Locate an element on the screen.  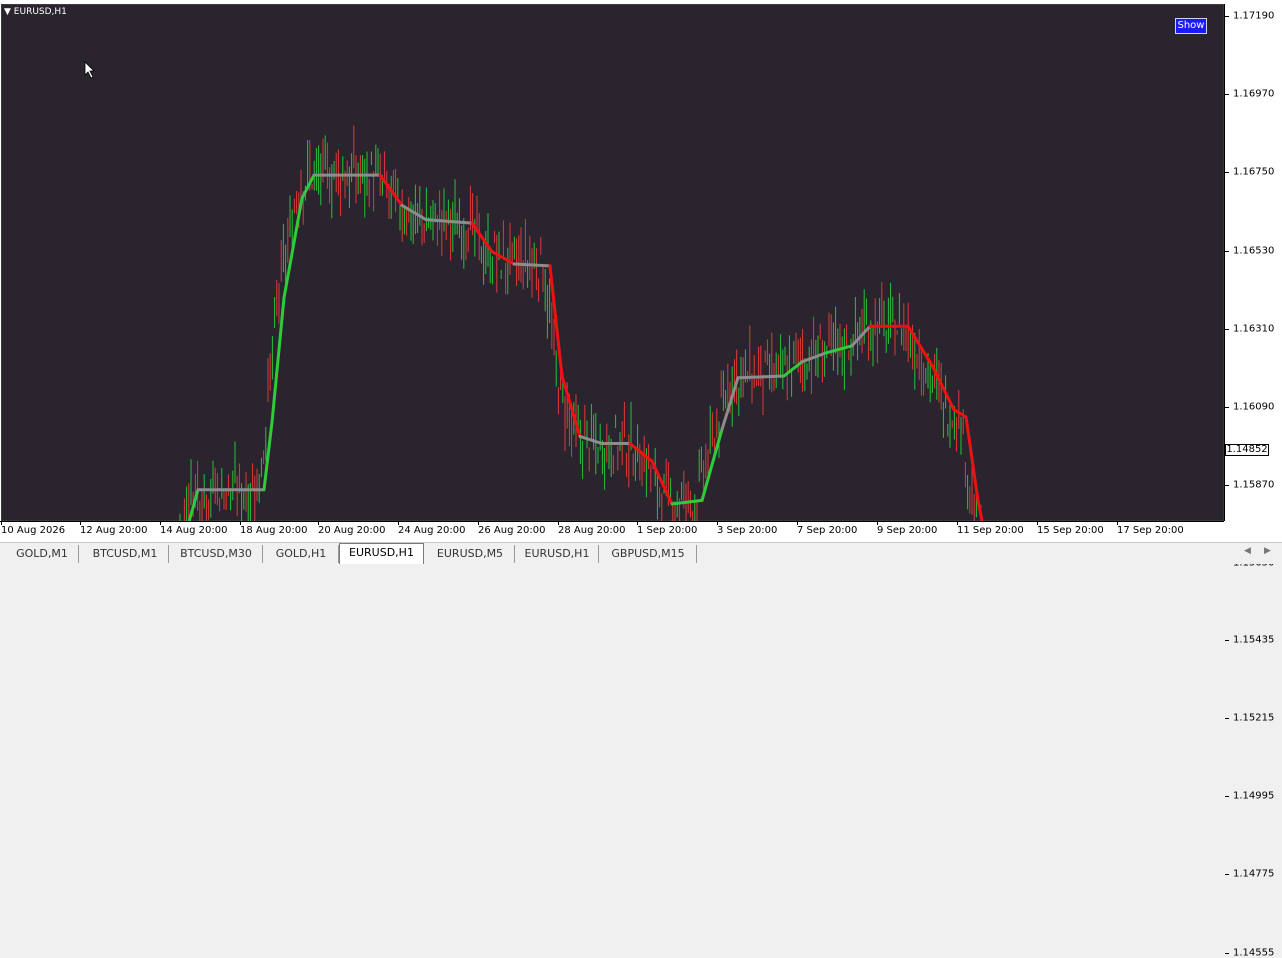
time-tick-label: 24 Aug 20:00 is located at coordinates (432, 530).